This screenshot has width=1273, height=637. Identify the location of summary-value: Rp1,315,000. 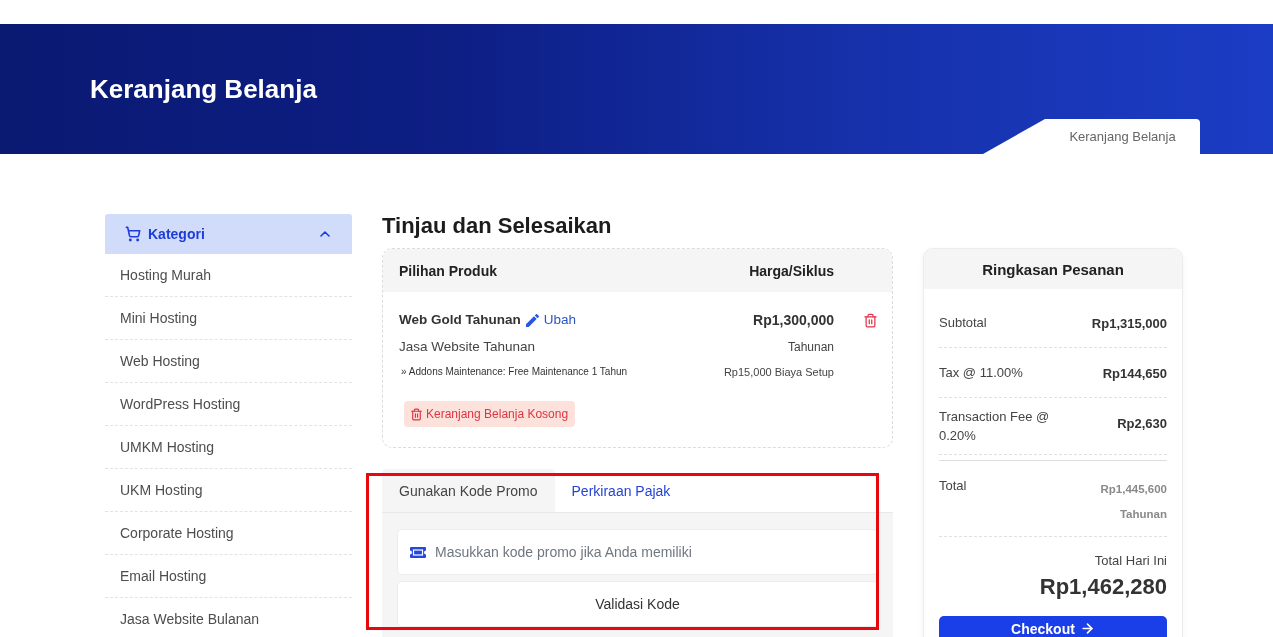
(1129, 324).